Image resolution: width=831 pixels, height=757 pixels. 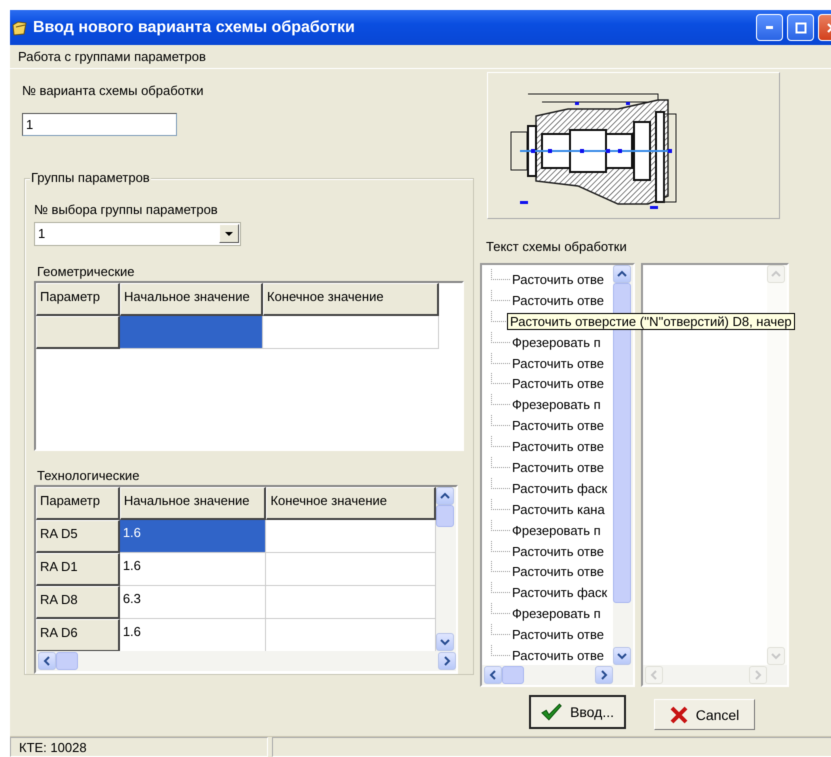 What do you see at coordinates (85, 271) in the screenshot?
I see `section-title: Геометрические` at bounding box center [85, 271].